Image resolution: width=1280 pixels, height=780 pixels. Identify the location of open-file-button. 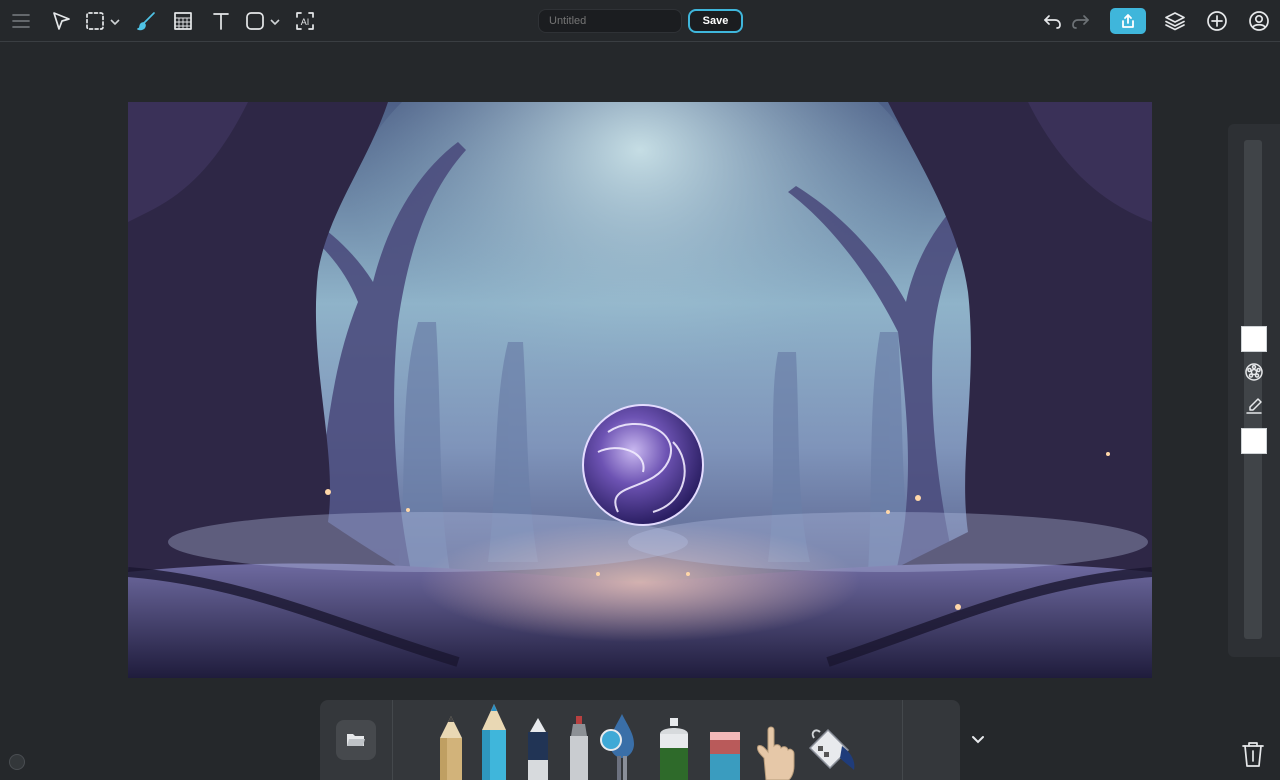
(356, 740).